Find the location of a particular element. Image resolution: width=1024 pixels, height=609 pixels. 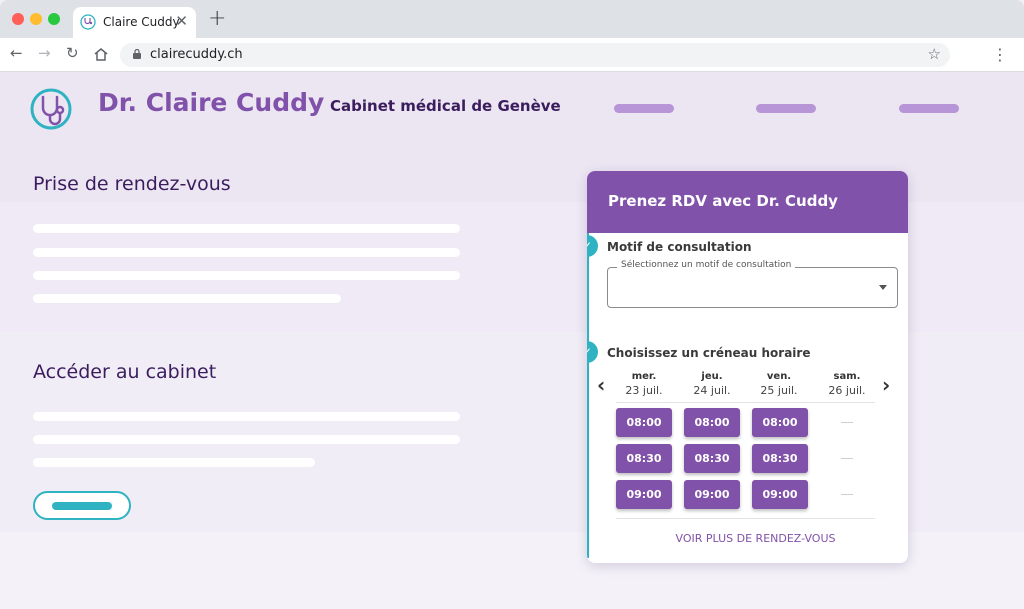

lock-icon is located at coordinates (137, 54).